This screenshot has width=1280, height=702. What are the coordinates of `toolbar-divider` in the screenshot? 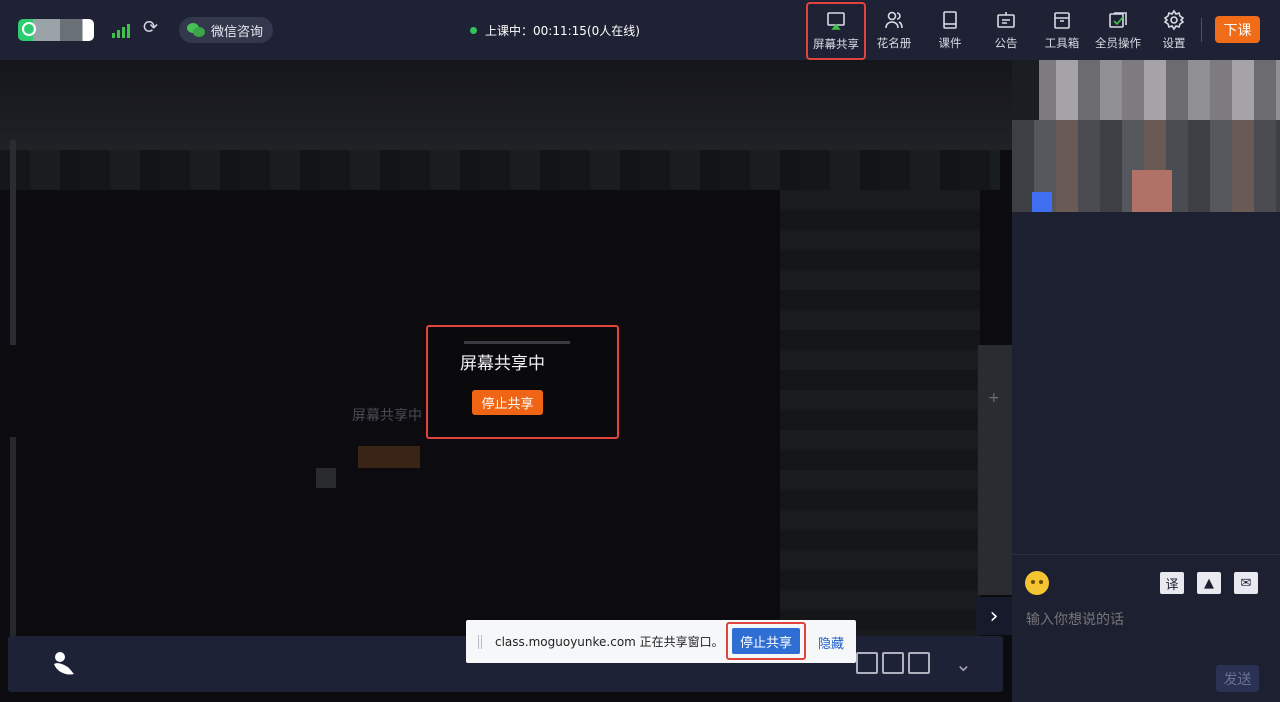 It's located at (1201, 30).